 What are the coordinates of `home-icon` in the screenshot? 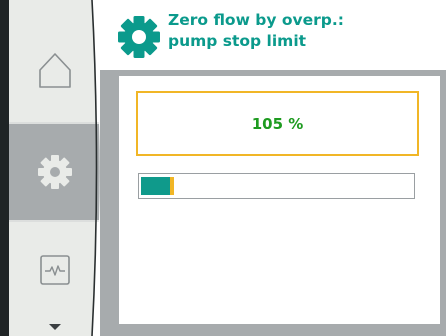 It's located at (55, 70).